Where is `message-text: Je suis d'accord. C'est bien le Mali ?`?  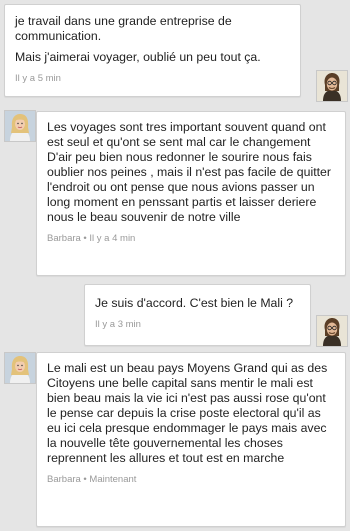
message-text: Je suis d'accord. C'est bien le Mali ? is located at coordinates (194, 303).